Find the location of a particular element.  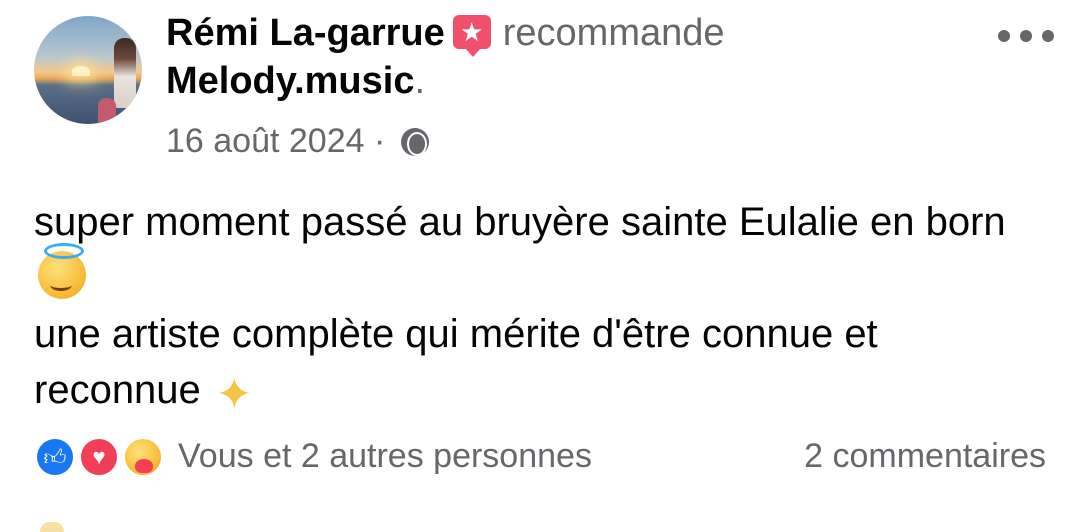

sparkles-icon: ✦ is located at coordinates (234, 394).